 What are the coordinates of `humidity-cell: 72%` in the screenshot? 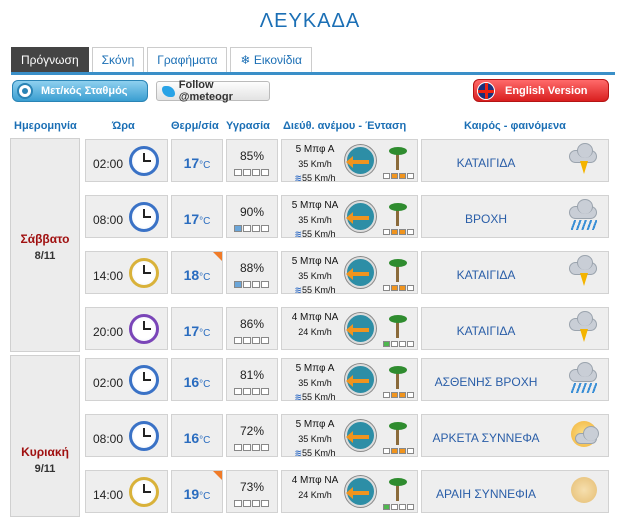 It's located at (252, 435).